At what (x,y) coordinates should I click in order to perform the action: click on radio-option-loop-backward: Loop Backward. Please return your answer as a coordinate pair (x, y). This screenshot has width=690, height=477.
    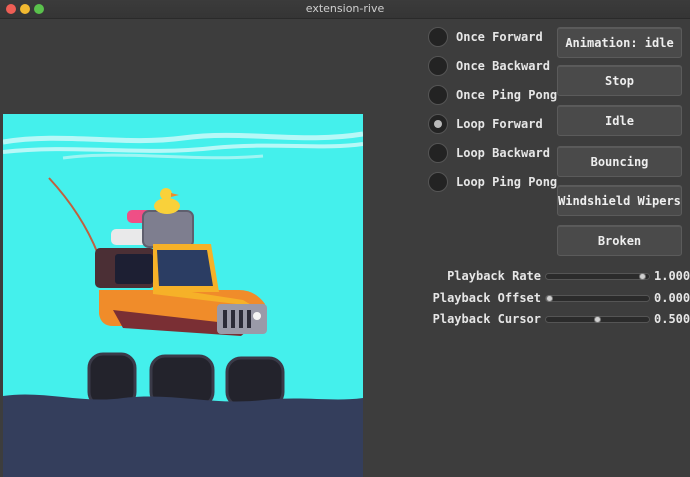
    Looking at the image, I should click on (489, 153).